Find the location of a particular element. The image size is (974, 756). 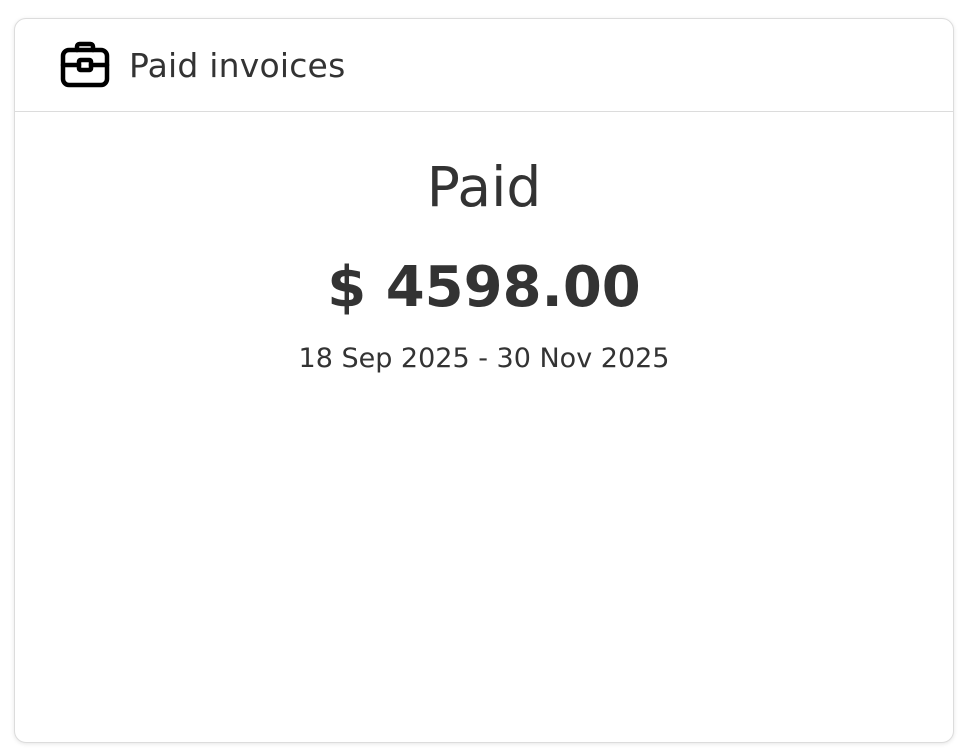

status-label: Paid is located at coordinates (484, 187).